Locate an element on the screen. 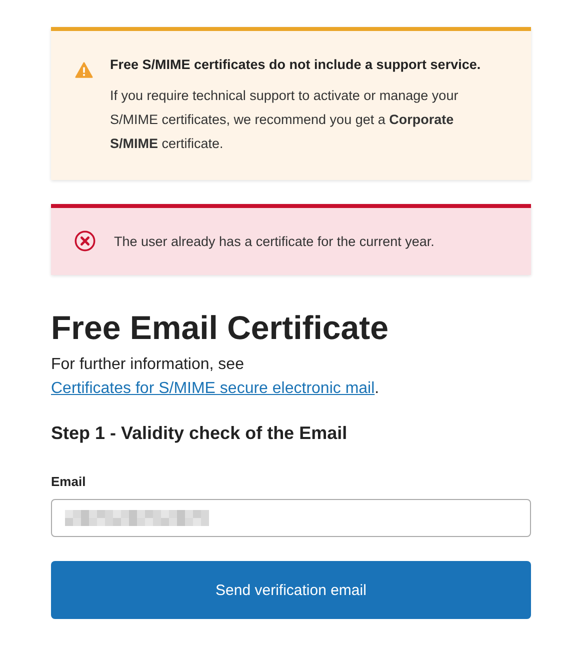  warning-icon is located at coordinates (84, 70).